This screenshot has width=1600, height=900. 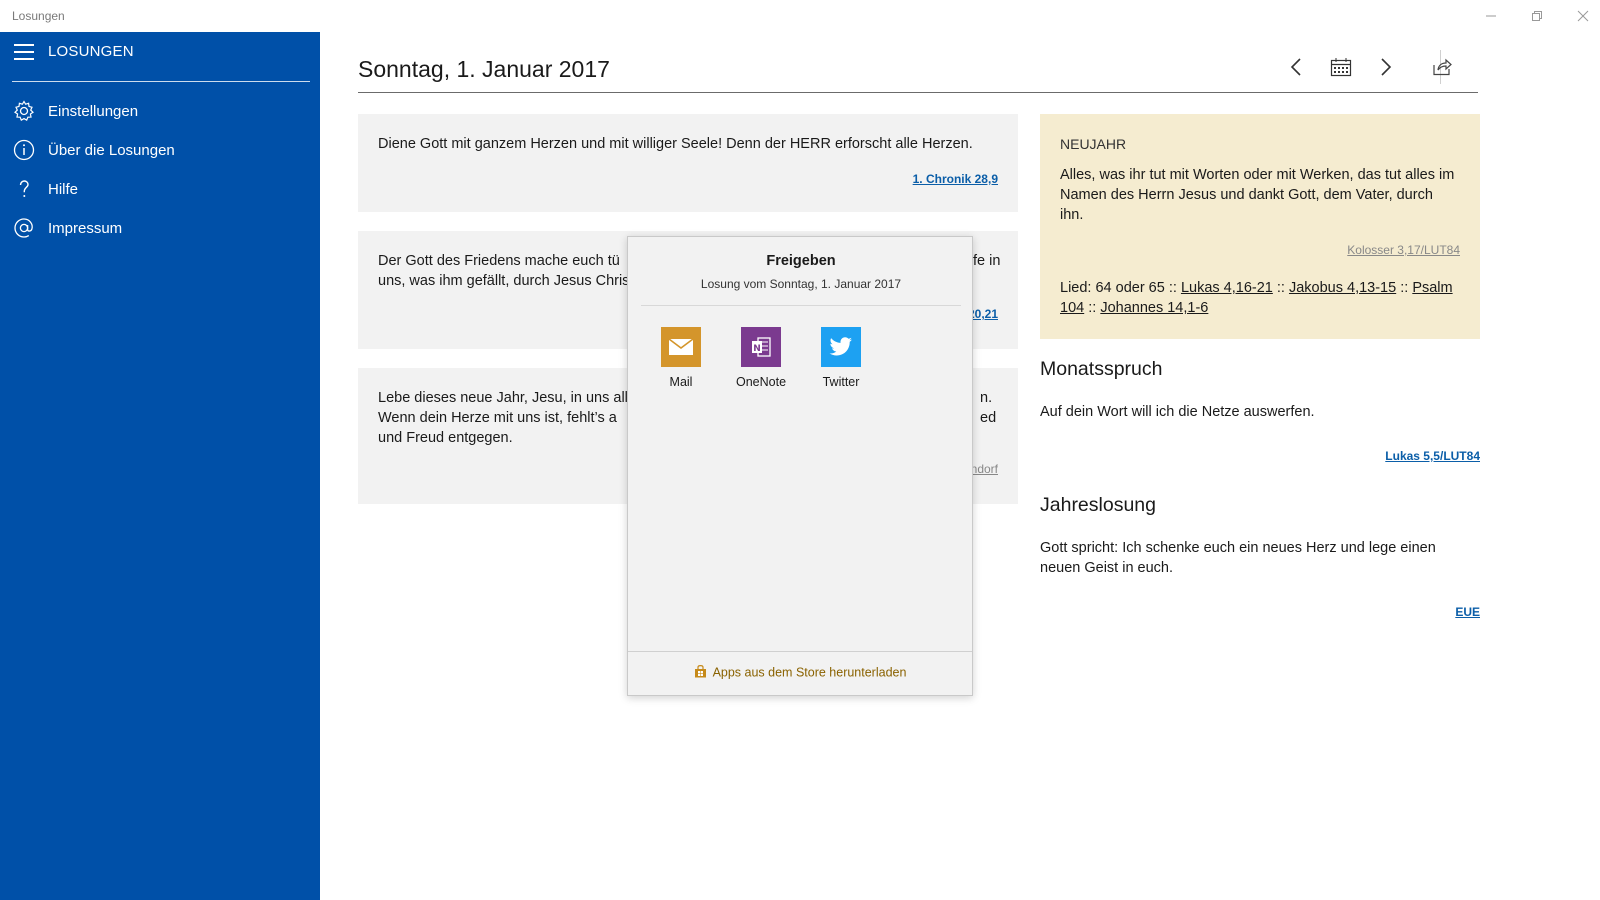 What do you see at coordinates (681, 382) in the screenshot?
I see `share-app-label: Mail` at bounding box center [681, 382].